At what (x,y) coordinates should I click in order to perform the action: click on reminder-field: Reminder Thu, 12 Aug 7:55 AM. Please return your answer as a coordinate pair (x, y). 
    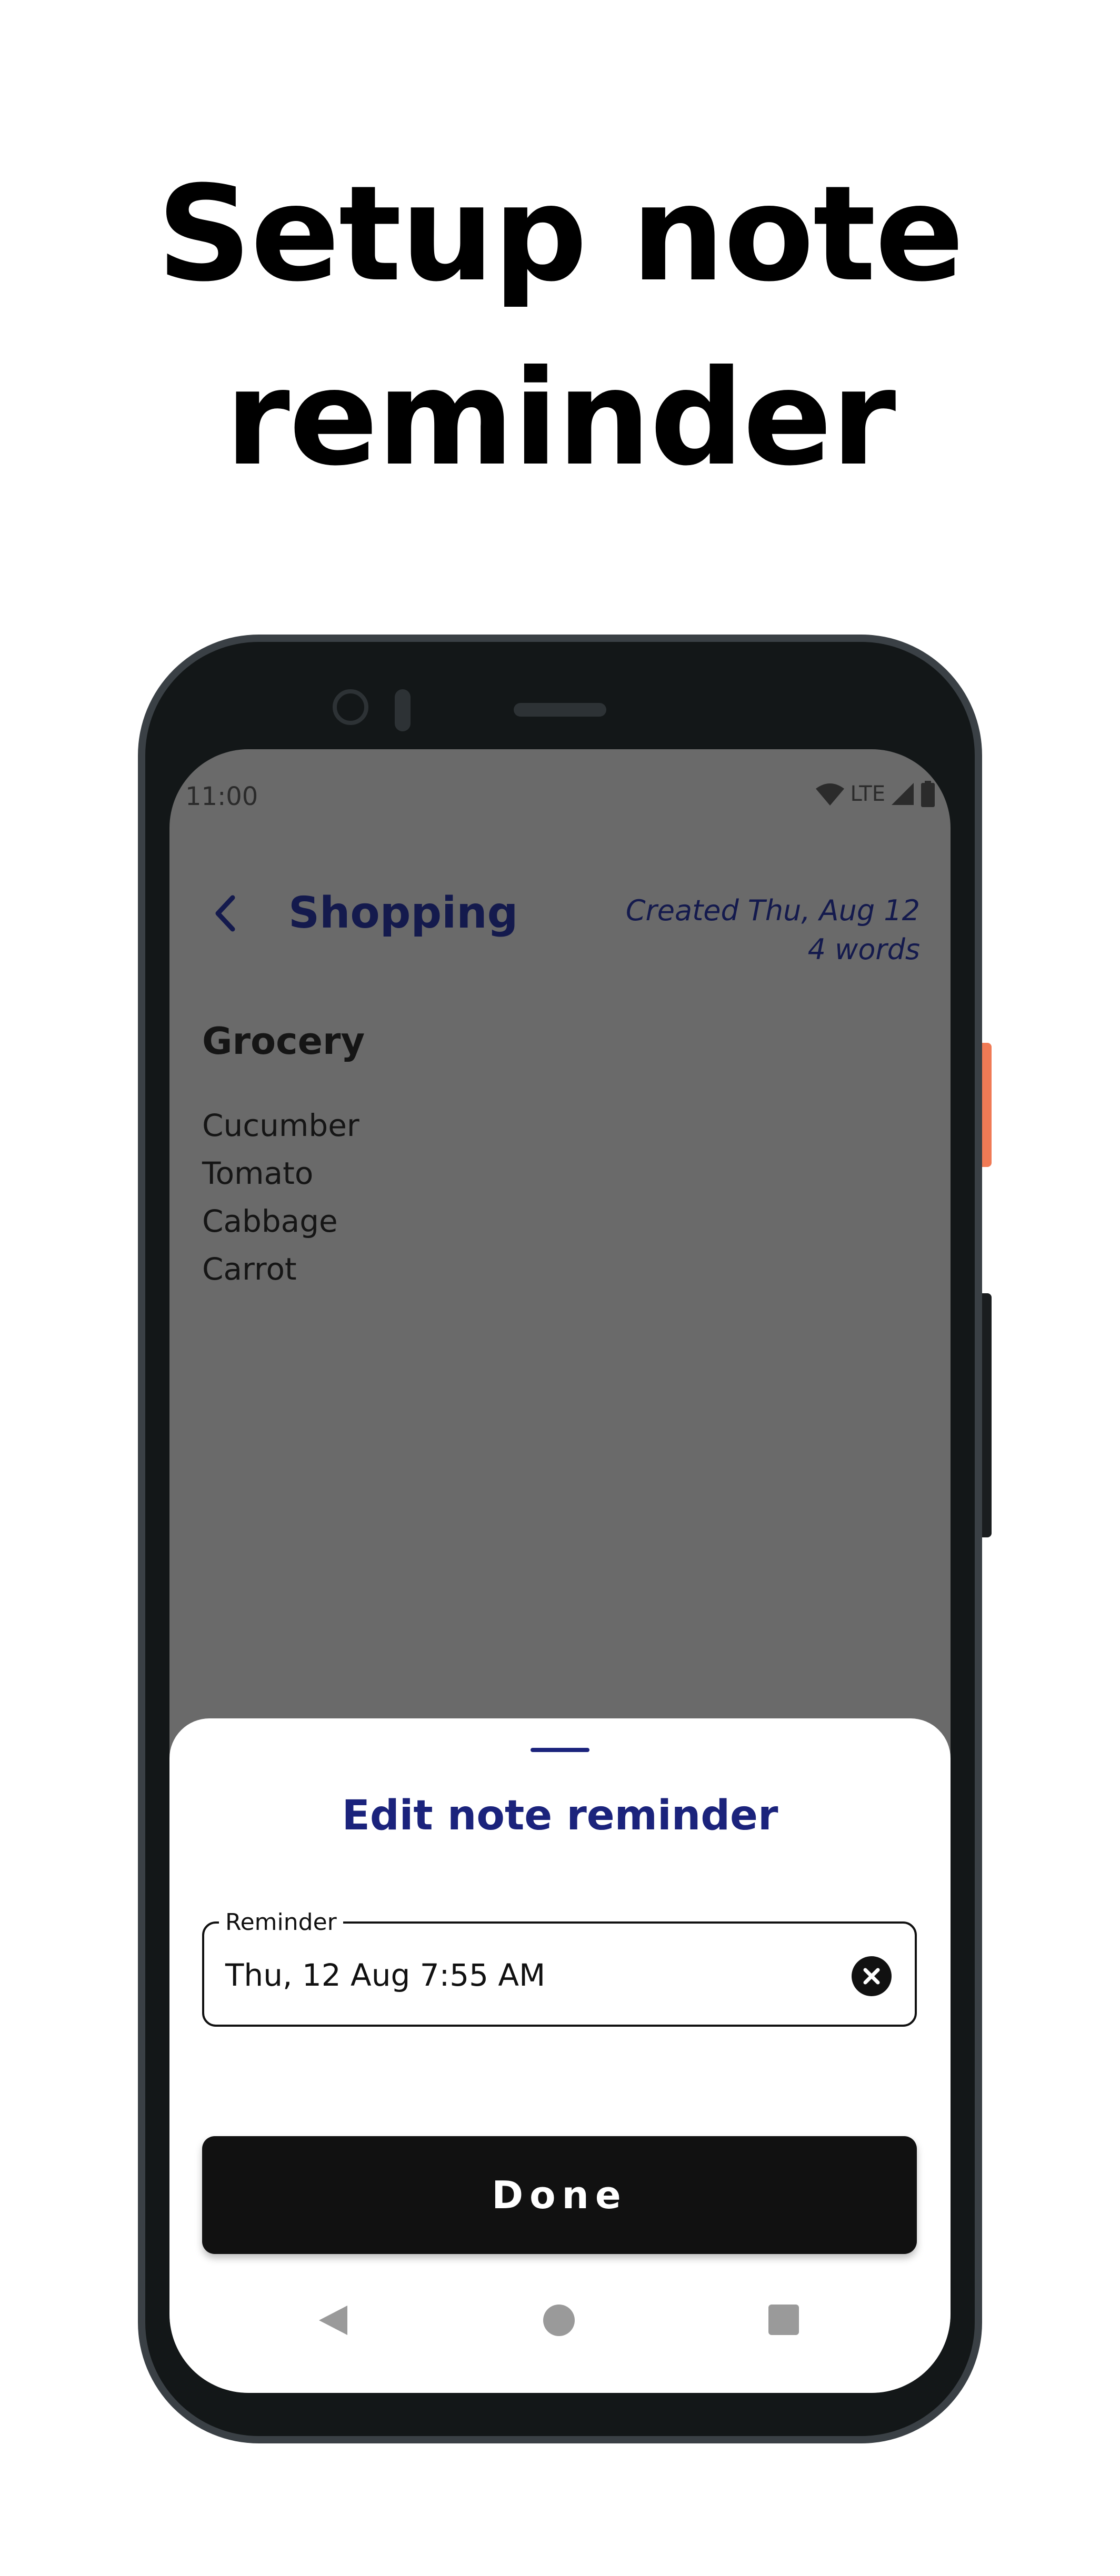
    Looking at the image, I should click on (559, 1967).